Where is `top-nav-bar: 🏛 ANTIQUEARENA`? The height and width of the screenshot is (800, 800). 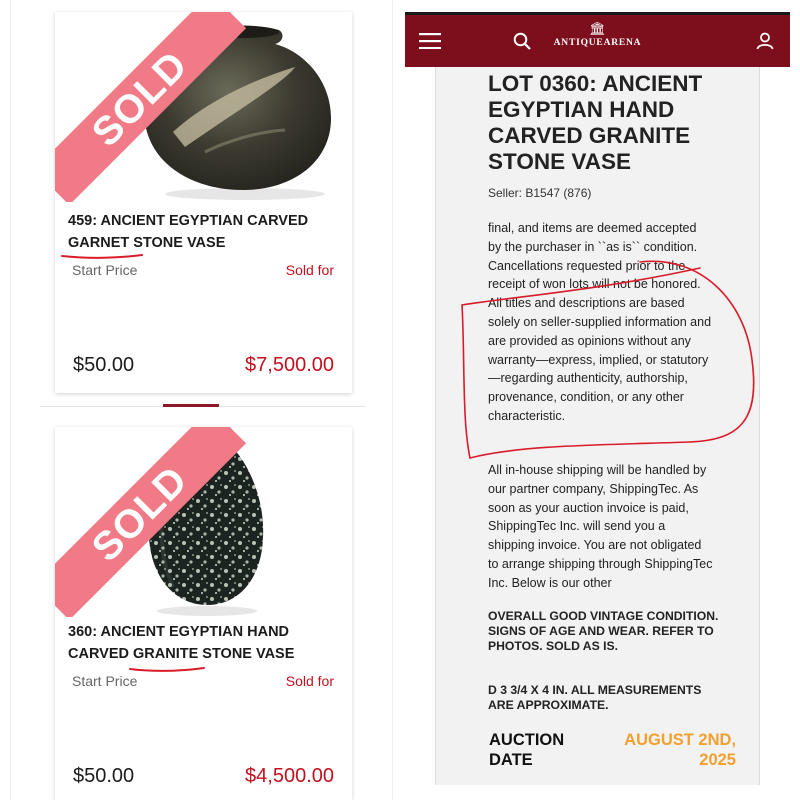
top-nav-bar: 🏛 ANTIQUEARENA is located at coordinates (597, 39).